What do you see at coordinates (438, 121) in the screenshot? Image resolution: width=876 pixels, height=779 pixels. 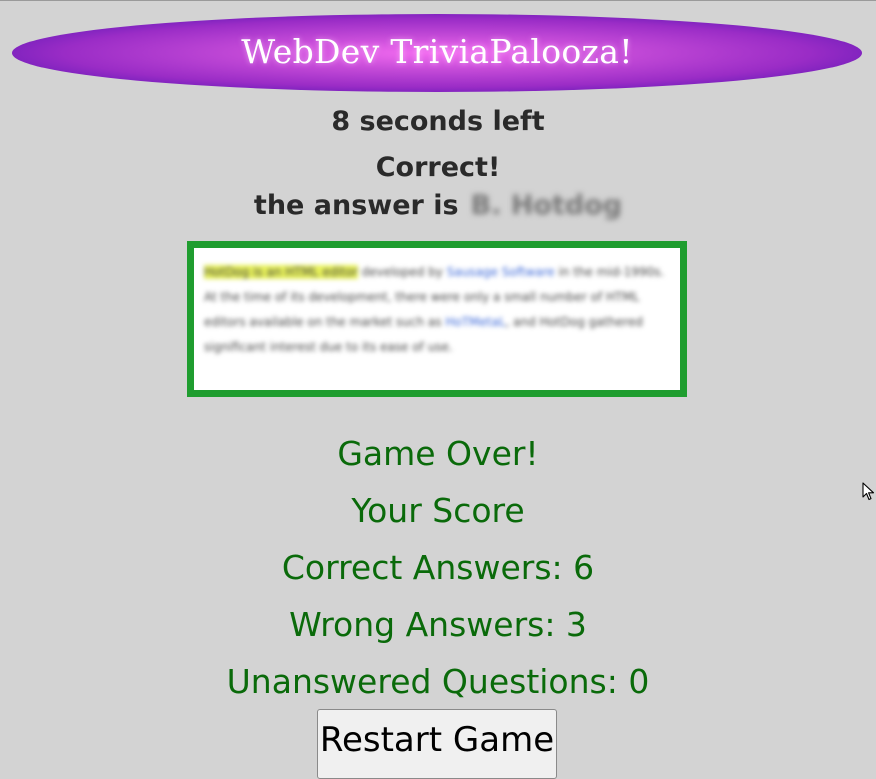 I see `timer-text: 8 seconds left` at bounding box center [438, 121].